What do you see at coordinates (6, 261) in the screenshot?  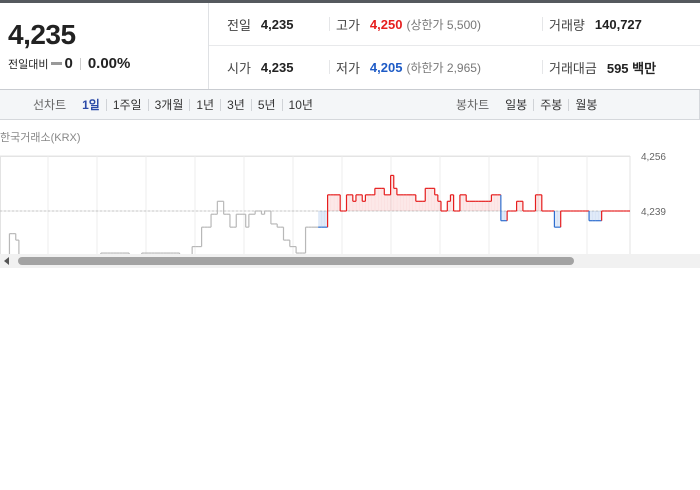 I see `scroll-left-icon` at bounding box center [6, 261].